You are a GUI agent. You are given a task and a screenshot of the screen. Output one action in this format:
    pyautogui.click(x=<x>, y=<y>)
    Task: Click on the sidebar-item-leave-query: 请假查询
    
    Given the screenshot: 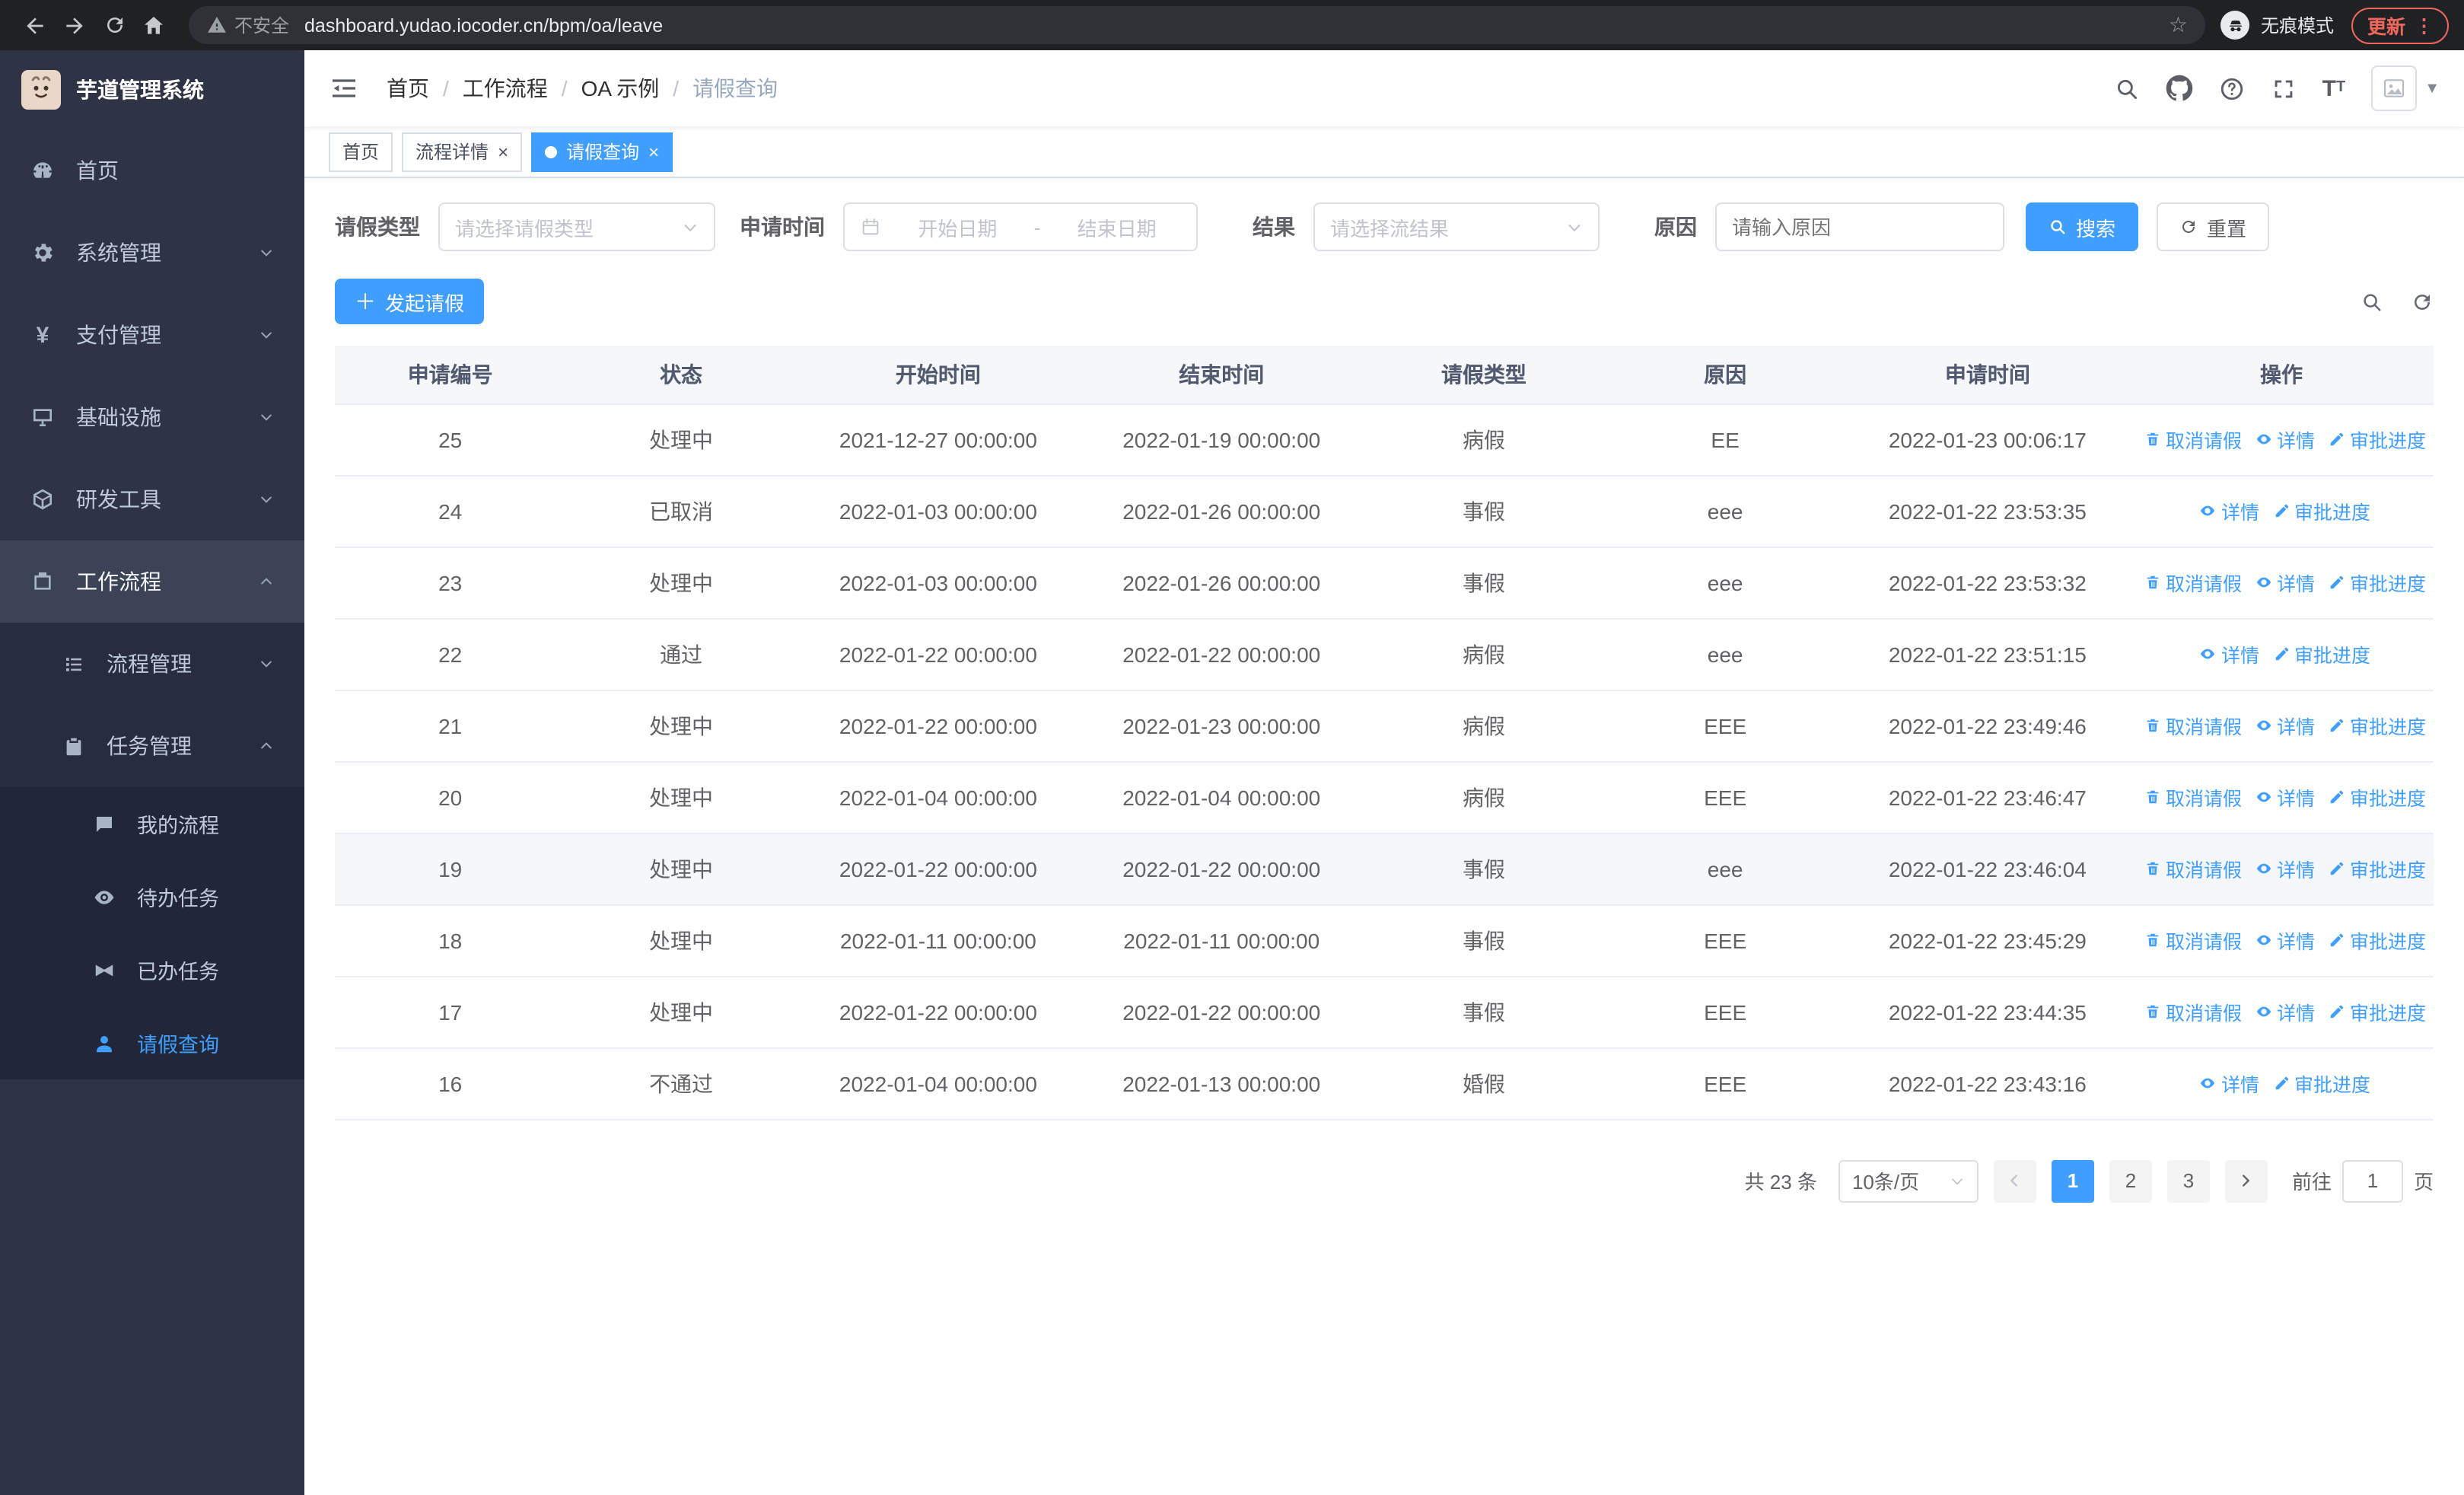 What is the action you would take?
    pyautogui.click(x=152, y=1043)
    